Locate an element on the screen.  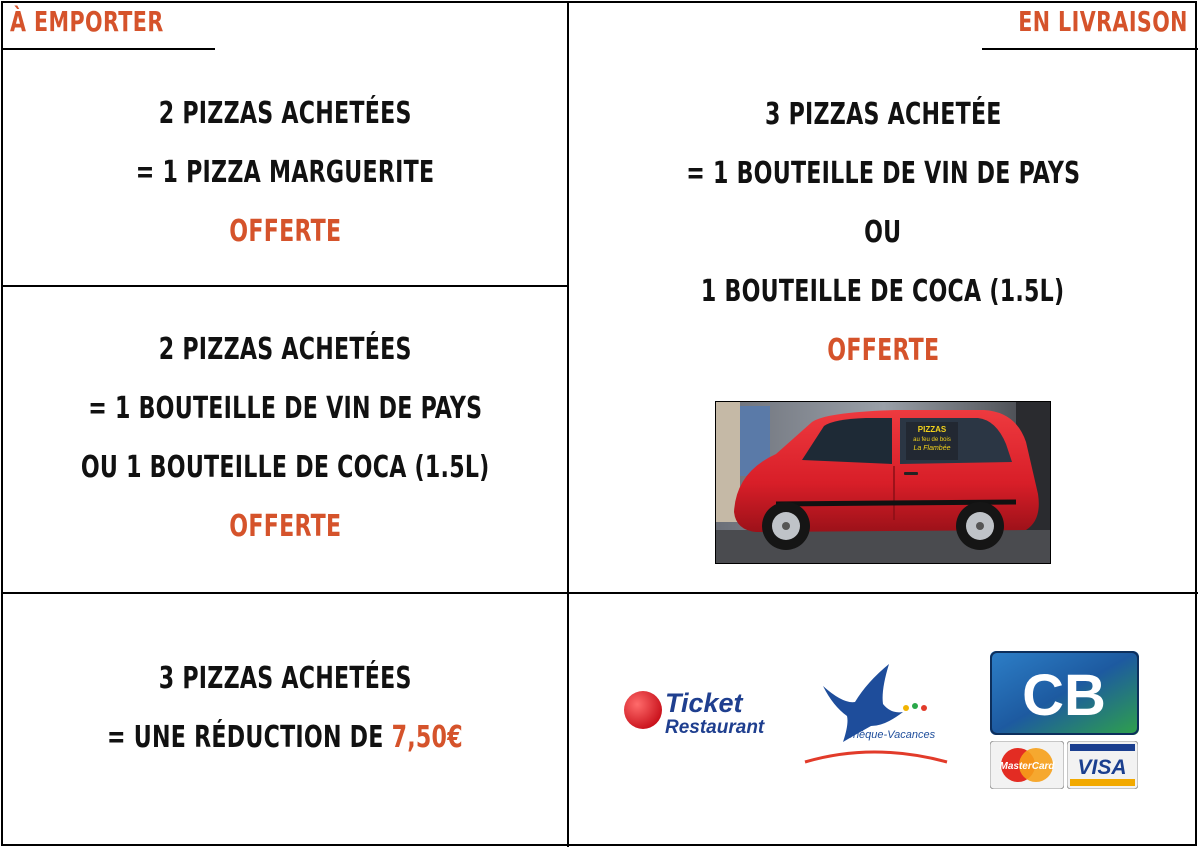
mastercard-icon: MasterCard is located at coordinates (1027, 765).